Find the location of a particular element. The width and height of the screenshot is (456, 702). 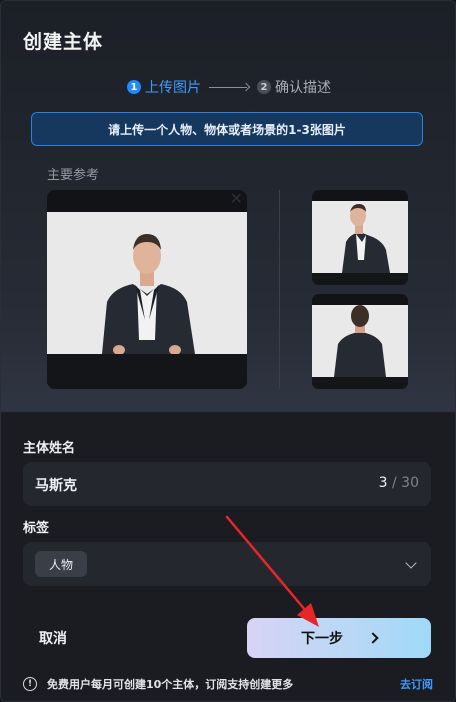

person-side-image is located at coordinates (366, 238).